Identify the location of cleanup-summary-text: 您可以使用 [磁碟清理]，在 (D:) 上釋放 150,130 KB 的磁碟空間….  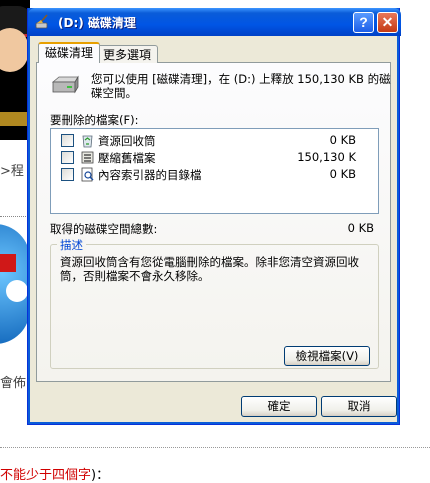
(241, 86).